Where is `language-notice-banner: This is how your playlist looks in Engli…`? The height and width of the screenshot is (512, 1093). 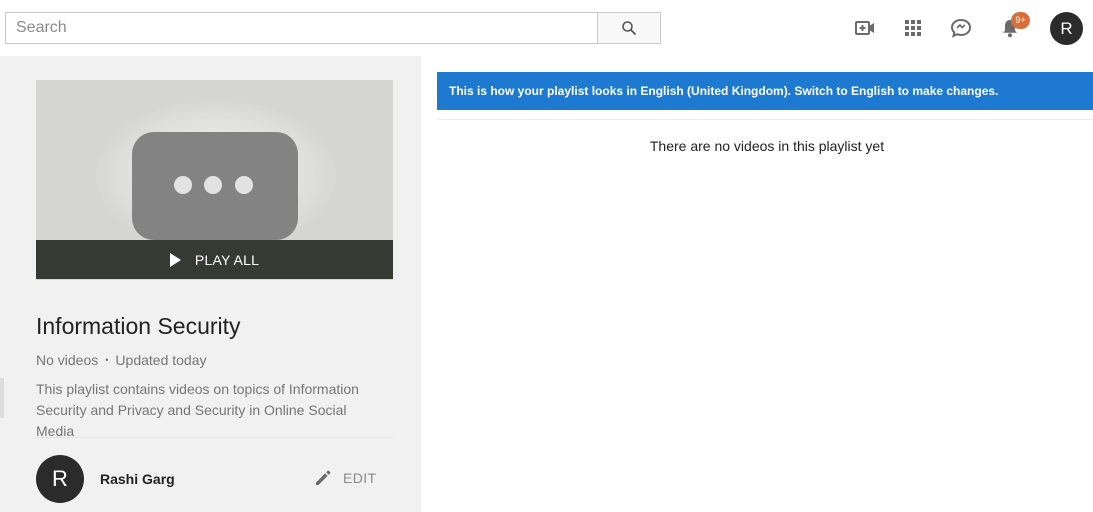
language-notice-banner: This is how your playlist looks in Engli… is located at coordinates (765, 91).